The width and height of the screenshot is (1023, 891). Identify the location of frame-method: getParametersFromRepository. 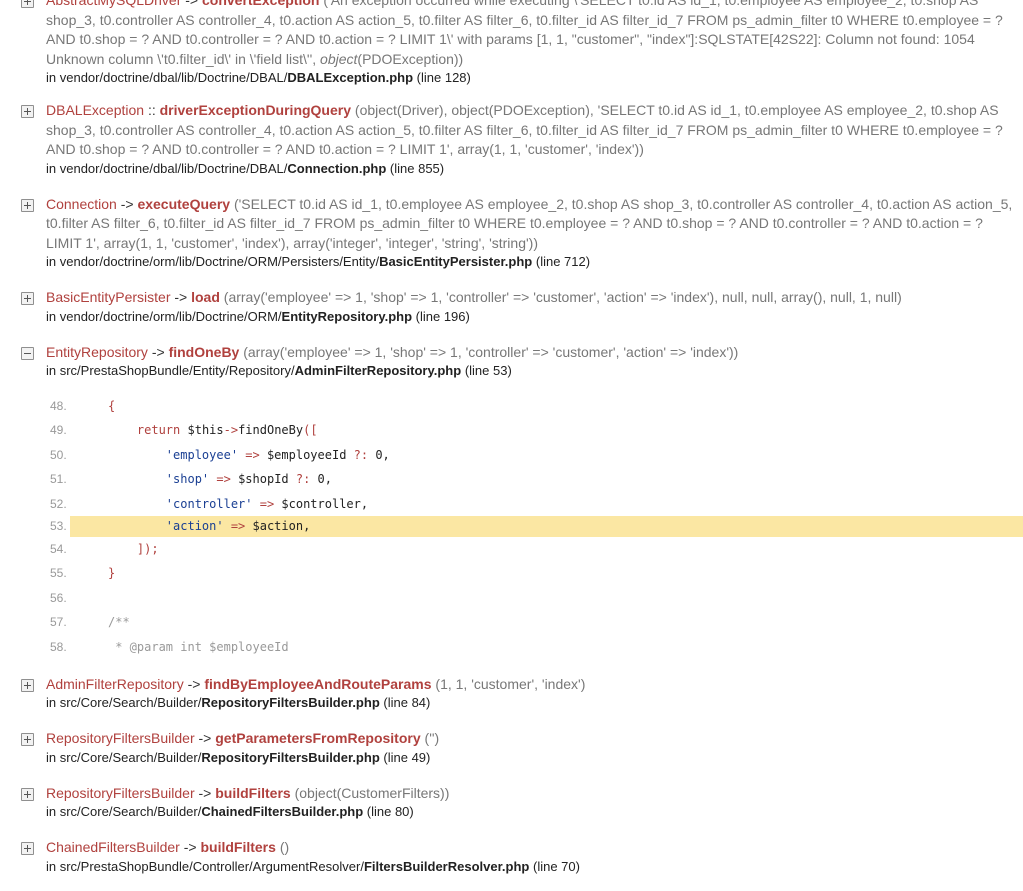
(318, 738).